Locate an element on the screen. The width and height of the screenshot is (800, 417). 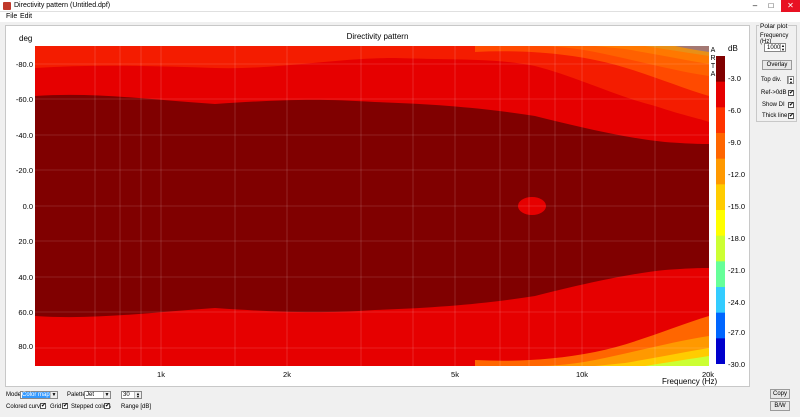
colorbar-tick: -9.0 is located at coordinates (734, 142).